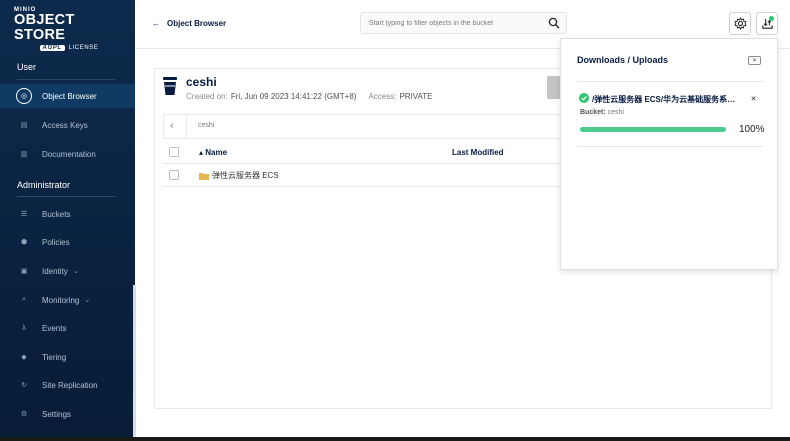 Image resolution: width=790 pixels, height=441 pixels. I want to click on sidebar-scrollbar, so click(134, 361).